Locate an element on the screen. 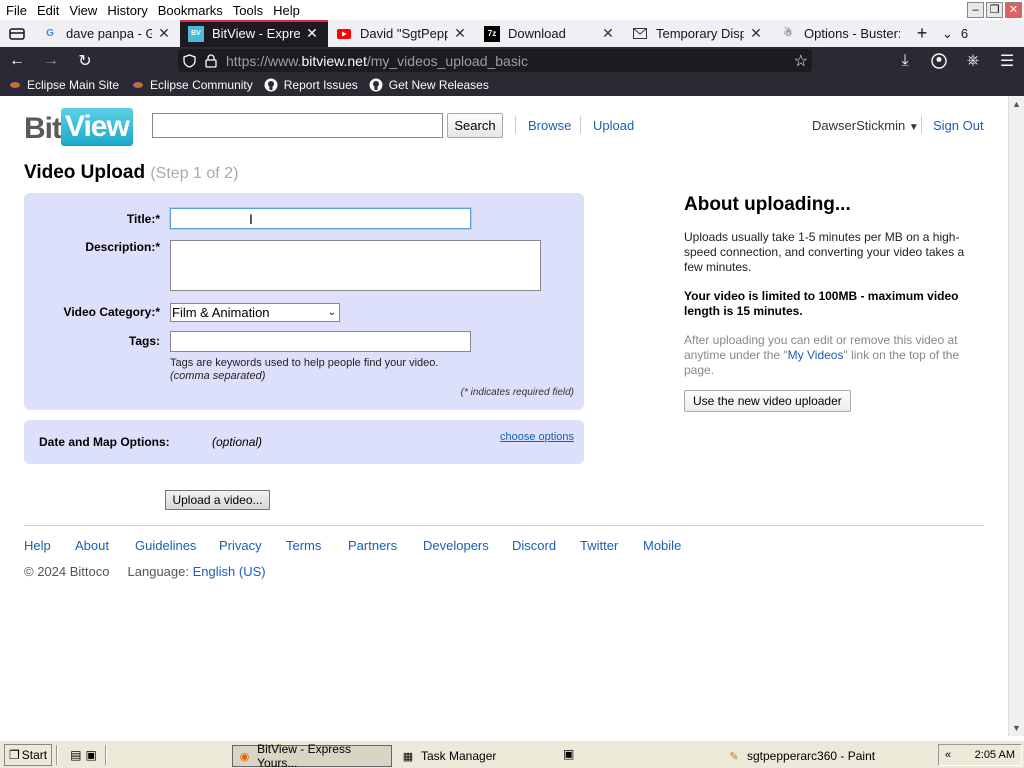 The height and width of the screenshot is (768, 1024). mail-icon is located at coordinates (640, 34).